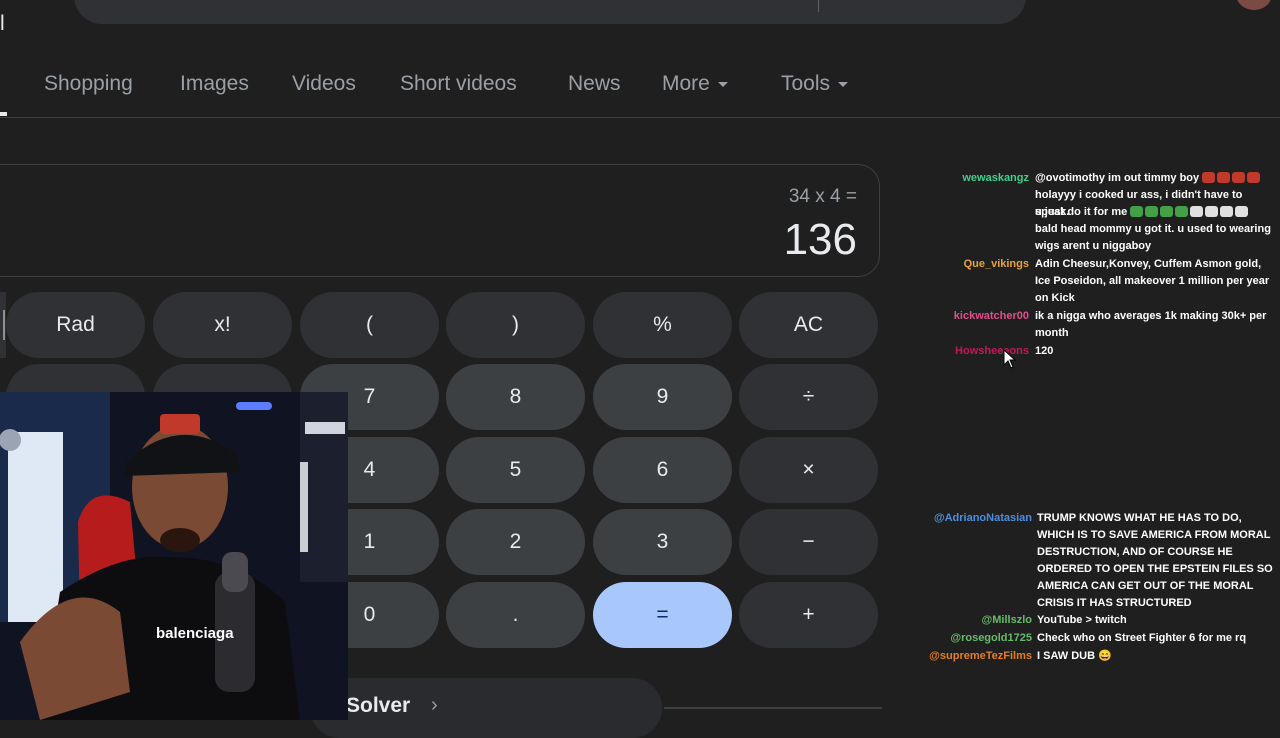 The height and width of the screenshot is (738, 1280). Describe the element at coordinates (369, 325) in the screenshot. I see `open-paren-button: (` at that location.